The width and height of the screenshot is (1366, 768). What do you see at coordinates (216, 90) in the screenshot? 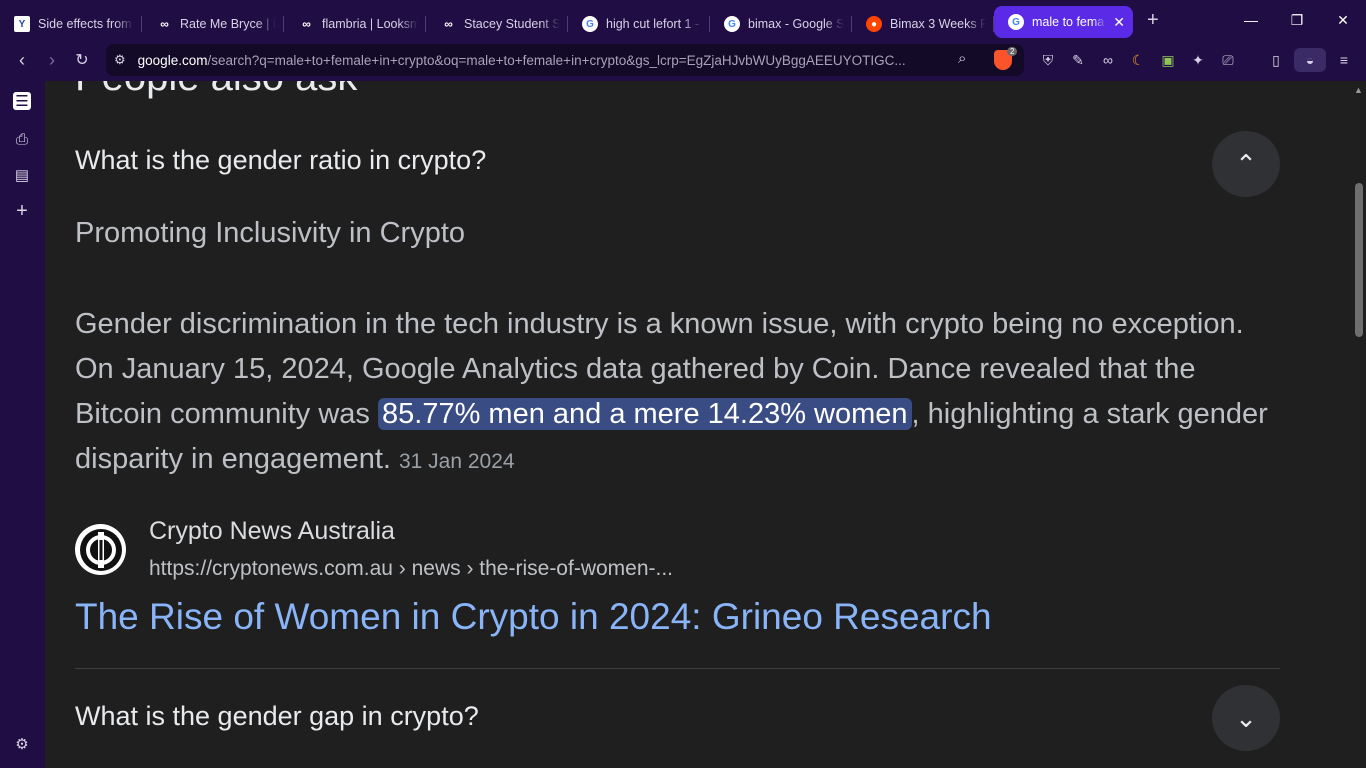
I see `people-also-ask-heading: People also ask` at bounding box center [216, 90].